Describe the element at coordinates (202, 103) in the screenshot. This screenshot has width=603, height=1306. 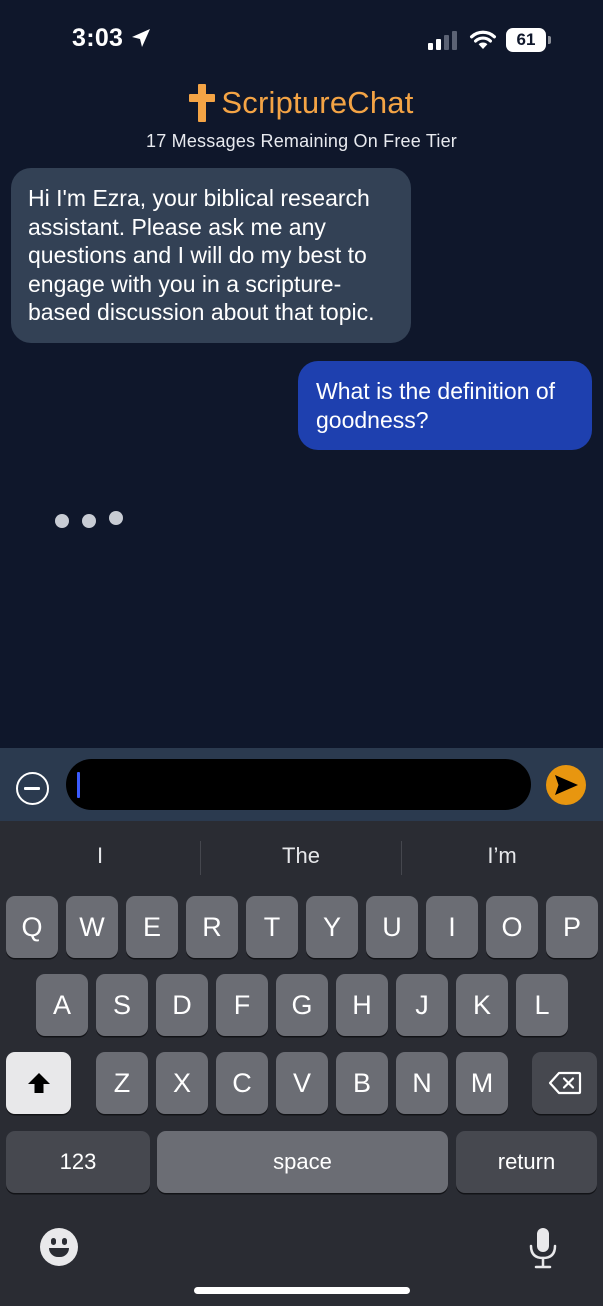
I see `cross-icon` at that location.